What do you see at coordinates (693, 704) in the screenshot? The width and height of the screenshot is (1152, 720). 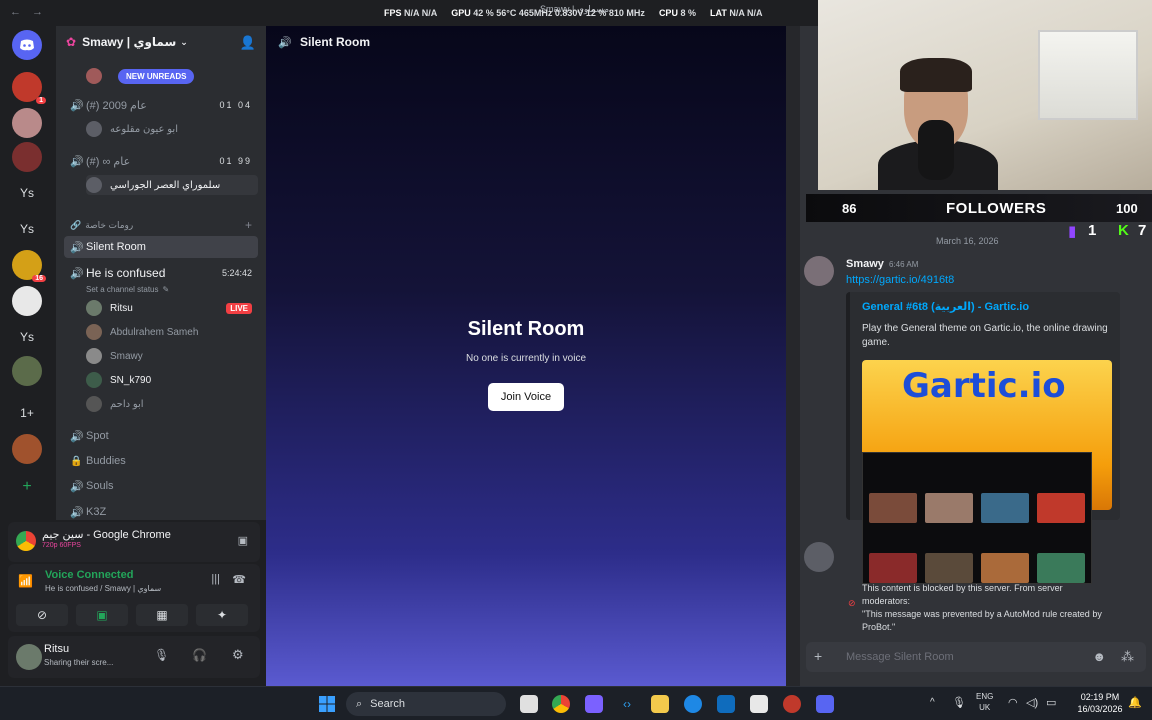 I see `edge-icon` at bounding box center [693, 704].